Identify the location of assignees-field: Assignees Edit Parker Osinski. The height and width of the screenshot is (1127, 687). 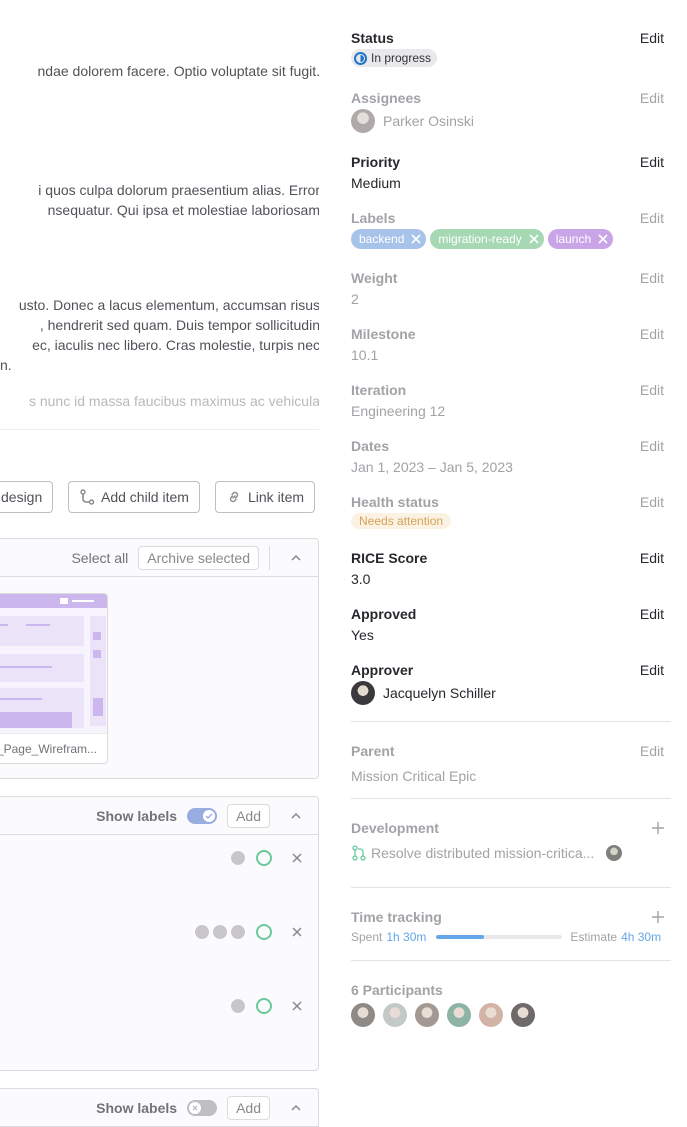
(507, 111).